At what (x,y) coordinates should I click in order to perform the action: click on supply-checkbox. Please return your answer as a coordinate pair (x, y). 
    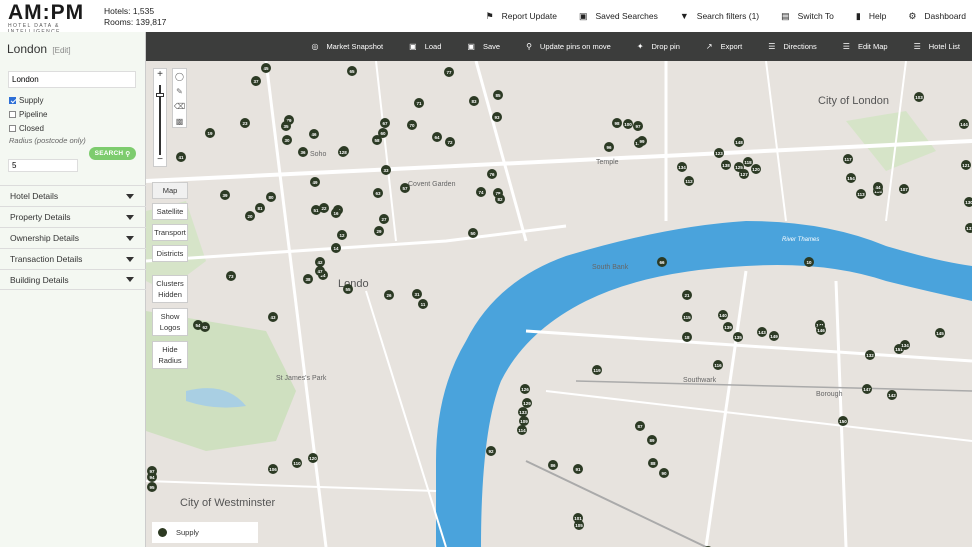
    Looking at the image, I should click on (12, 100).